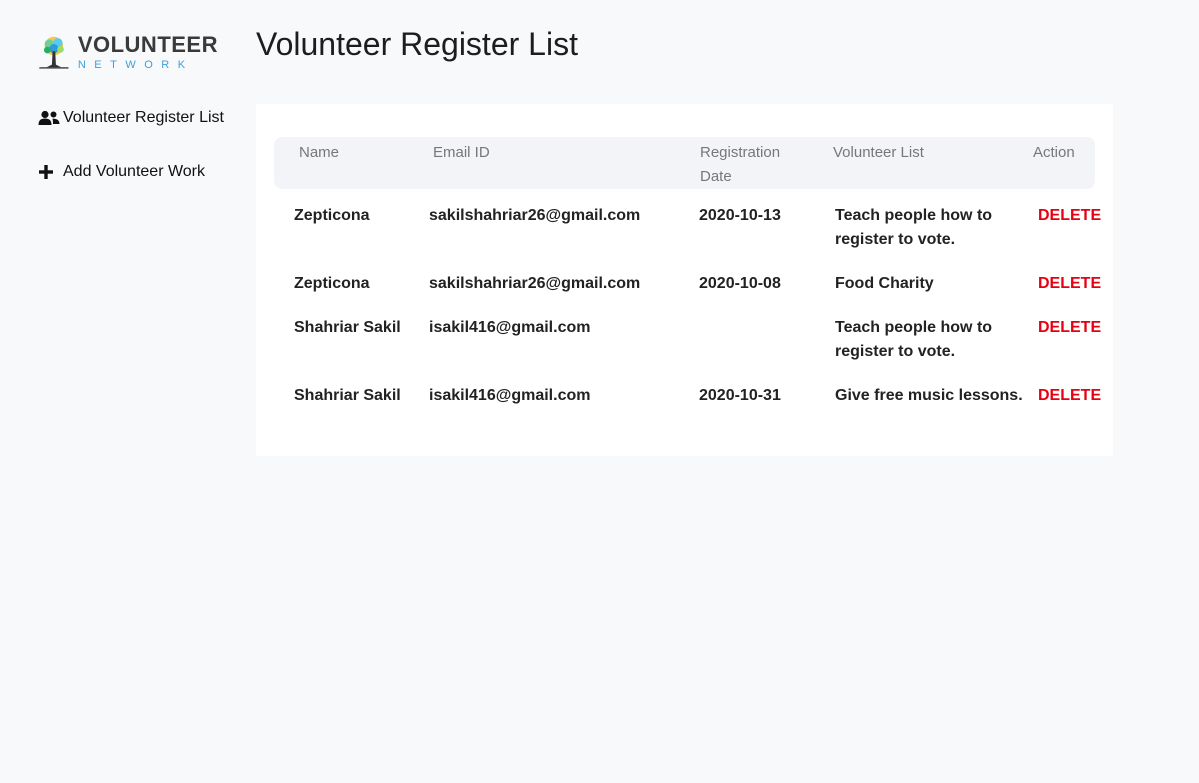  I want to click on tree-icon, so click(54, 52).